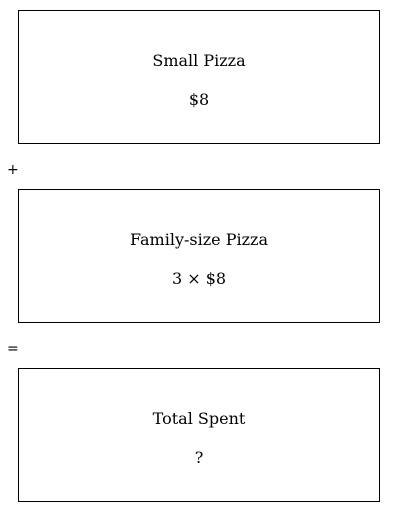 This screenshot has width=400, height=514. I want to click on small-pizza-price: $8, so click(199, 99).